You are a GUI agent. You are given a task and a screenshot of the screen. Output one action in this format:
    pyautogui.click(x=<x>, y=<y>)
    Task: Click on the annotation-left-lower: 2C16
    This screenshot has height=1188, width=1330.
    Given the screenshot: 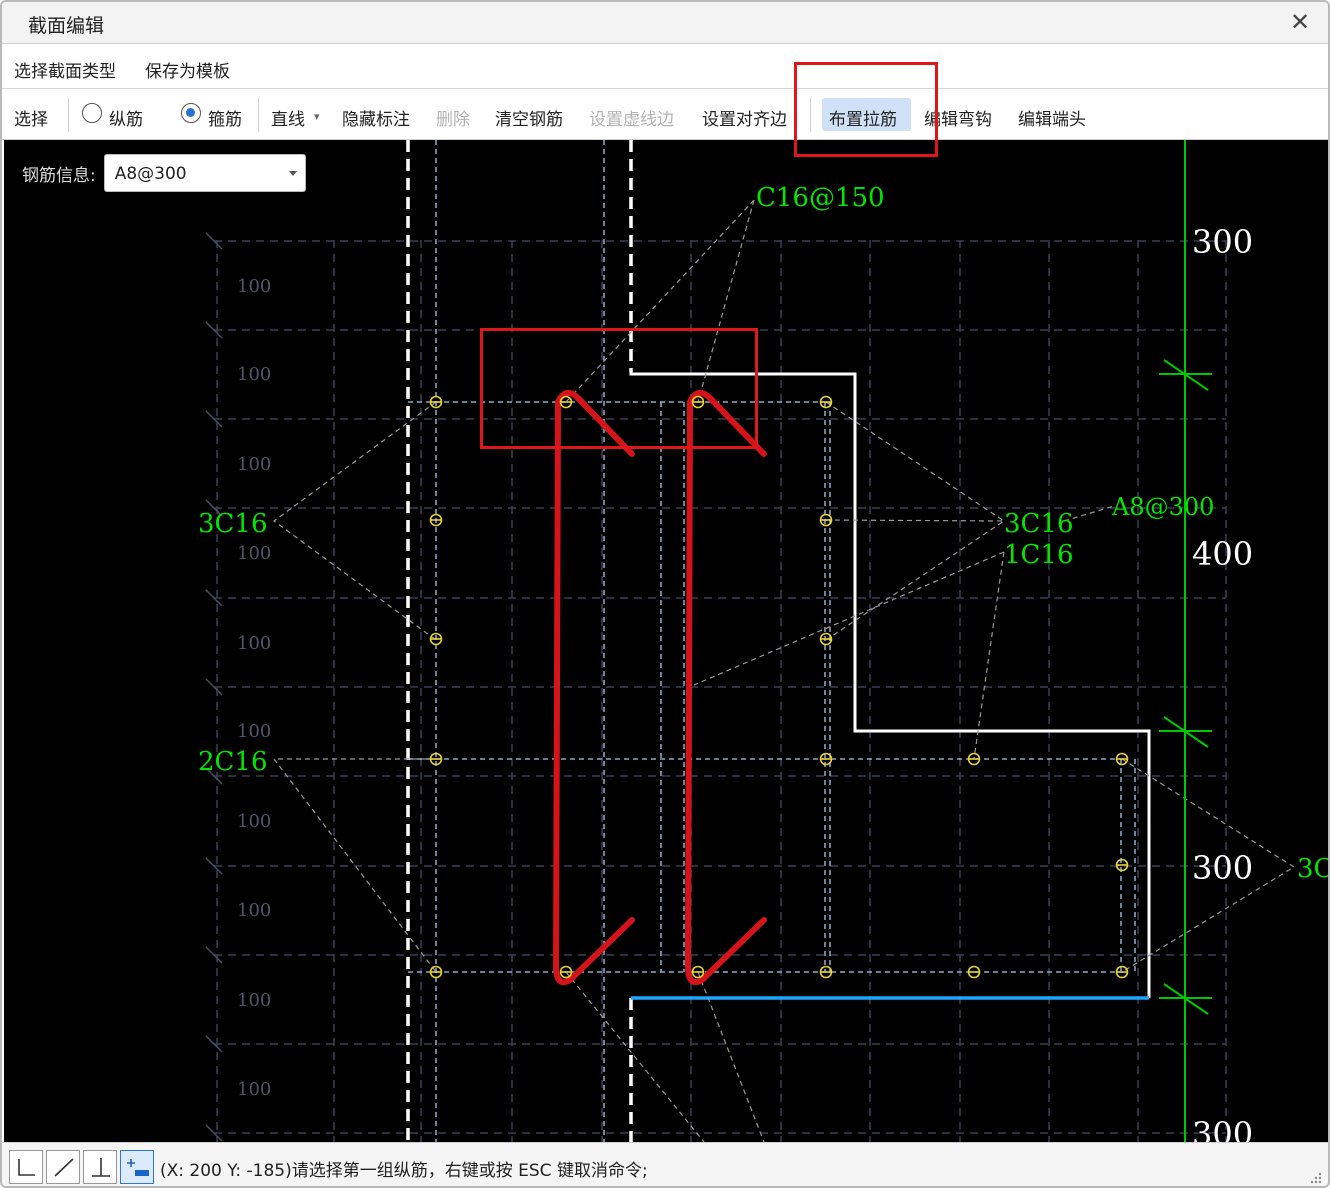 What is the action you would take?
    pyautogui.click(x=233, y=762)
    